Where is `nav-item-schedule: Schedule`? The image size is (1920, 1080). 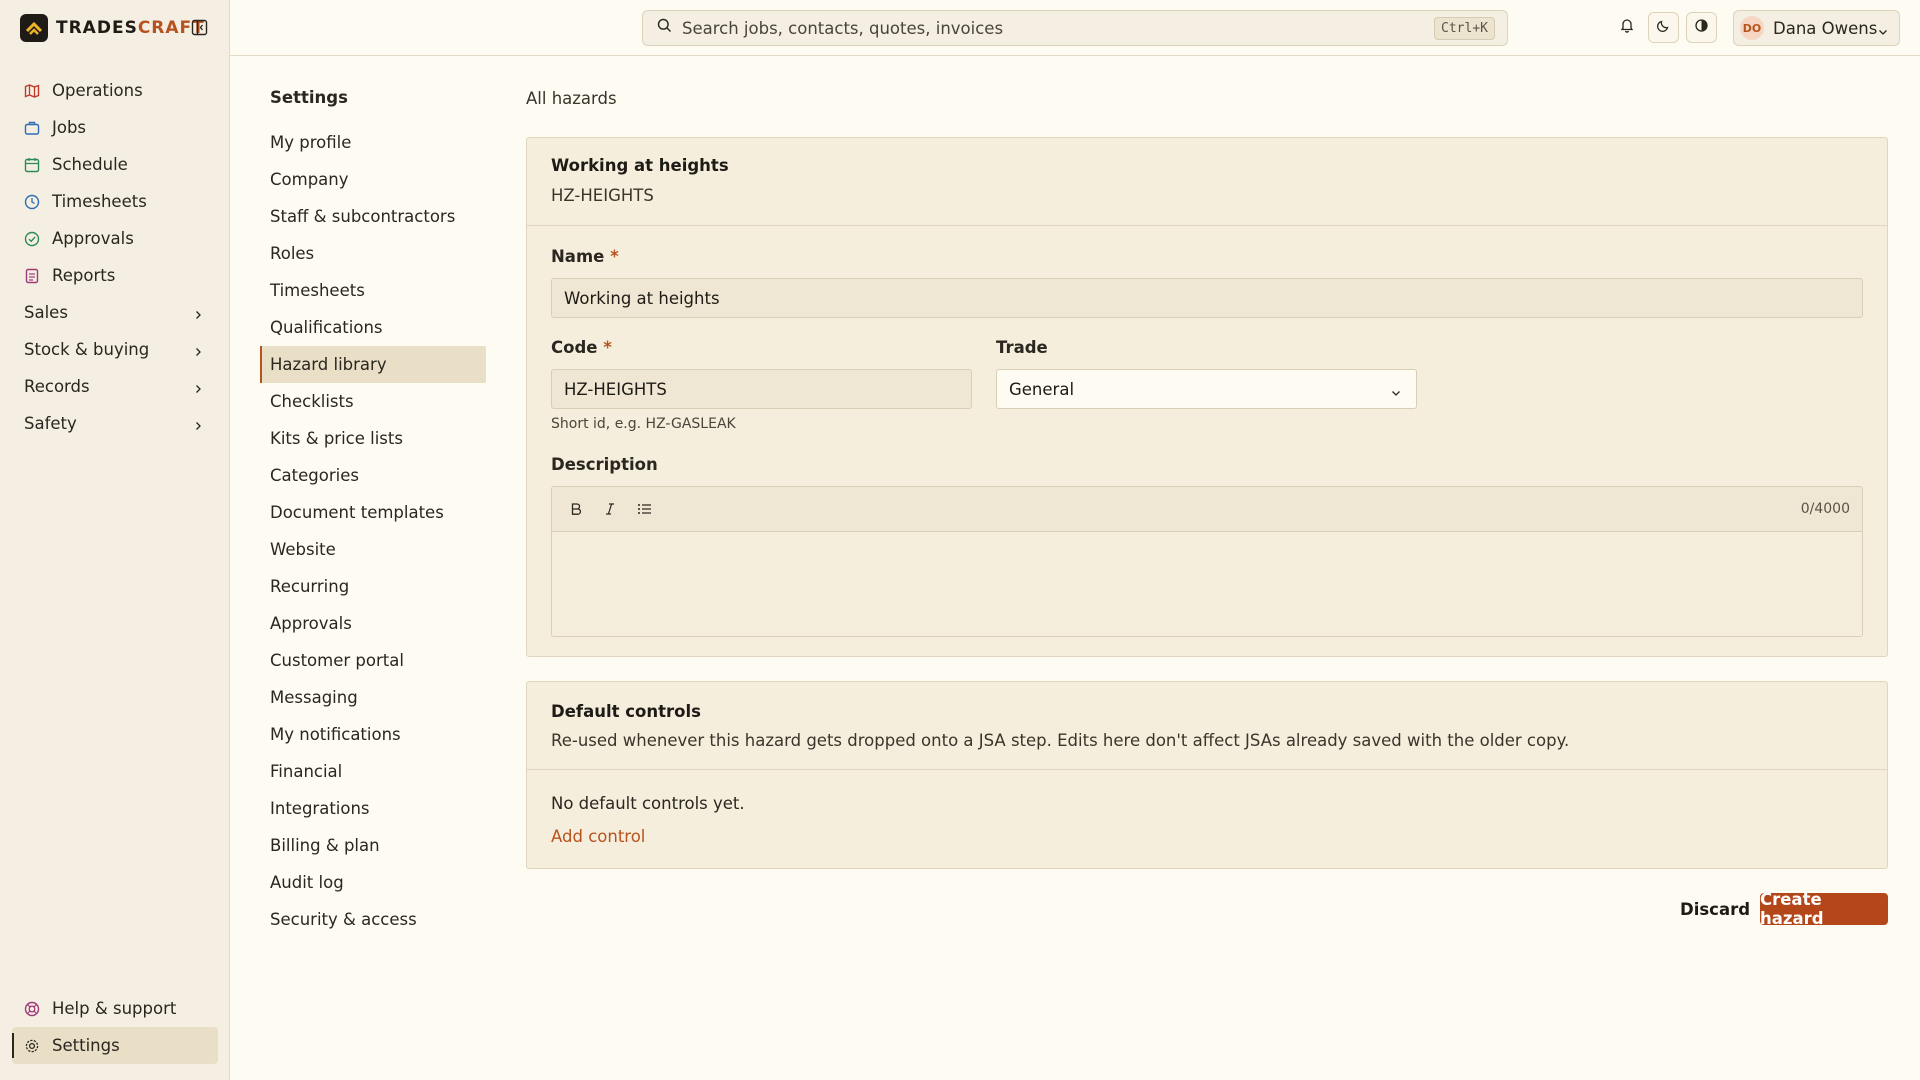 nav-item-schedule: Schedule is located at coordinates (115, 164).